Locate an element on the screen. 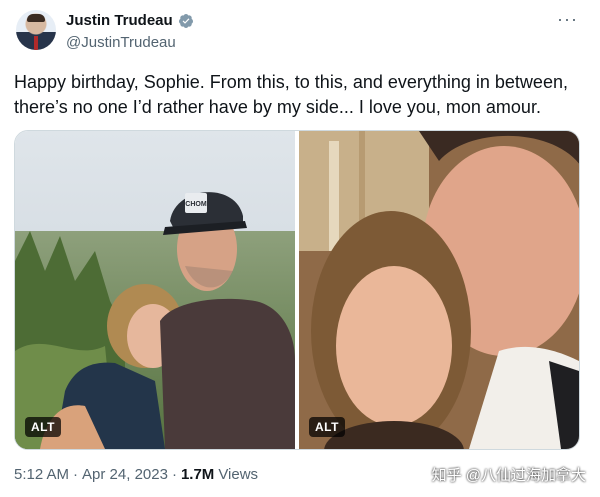 The width and height of the screenshot is (600, 497). avatar-tie is located at coordinates (36, 43).